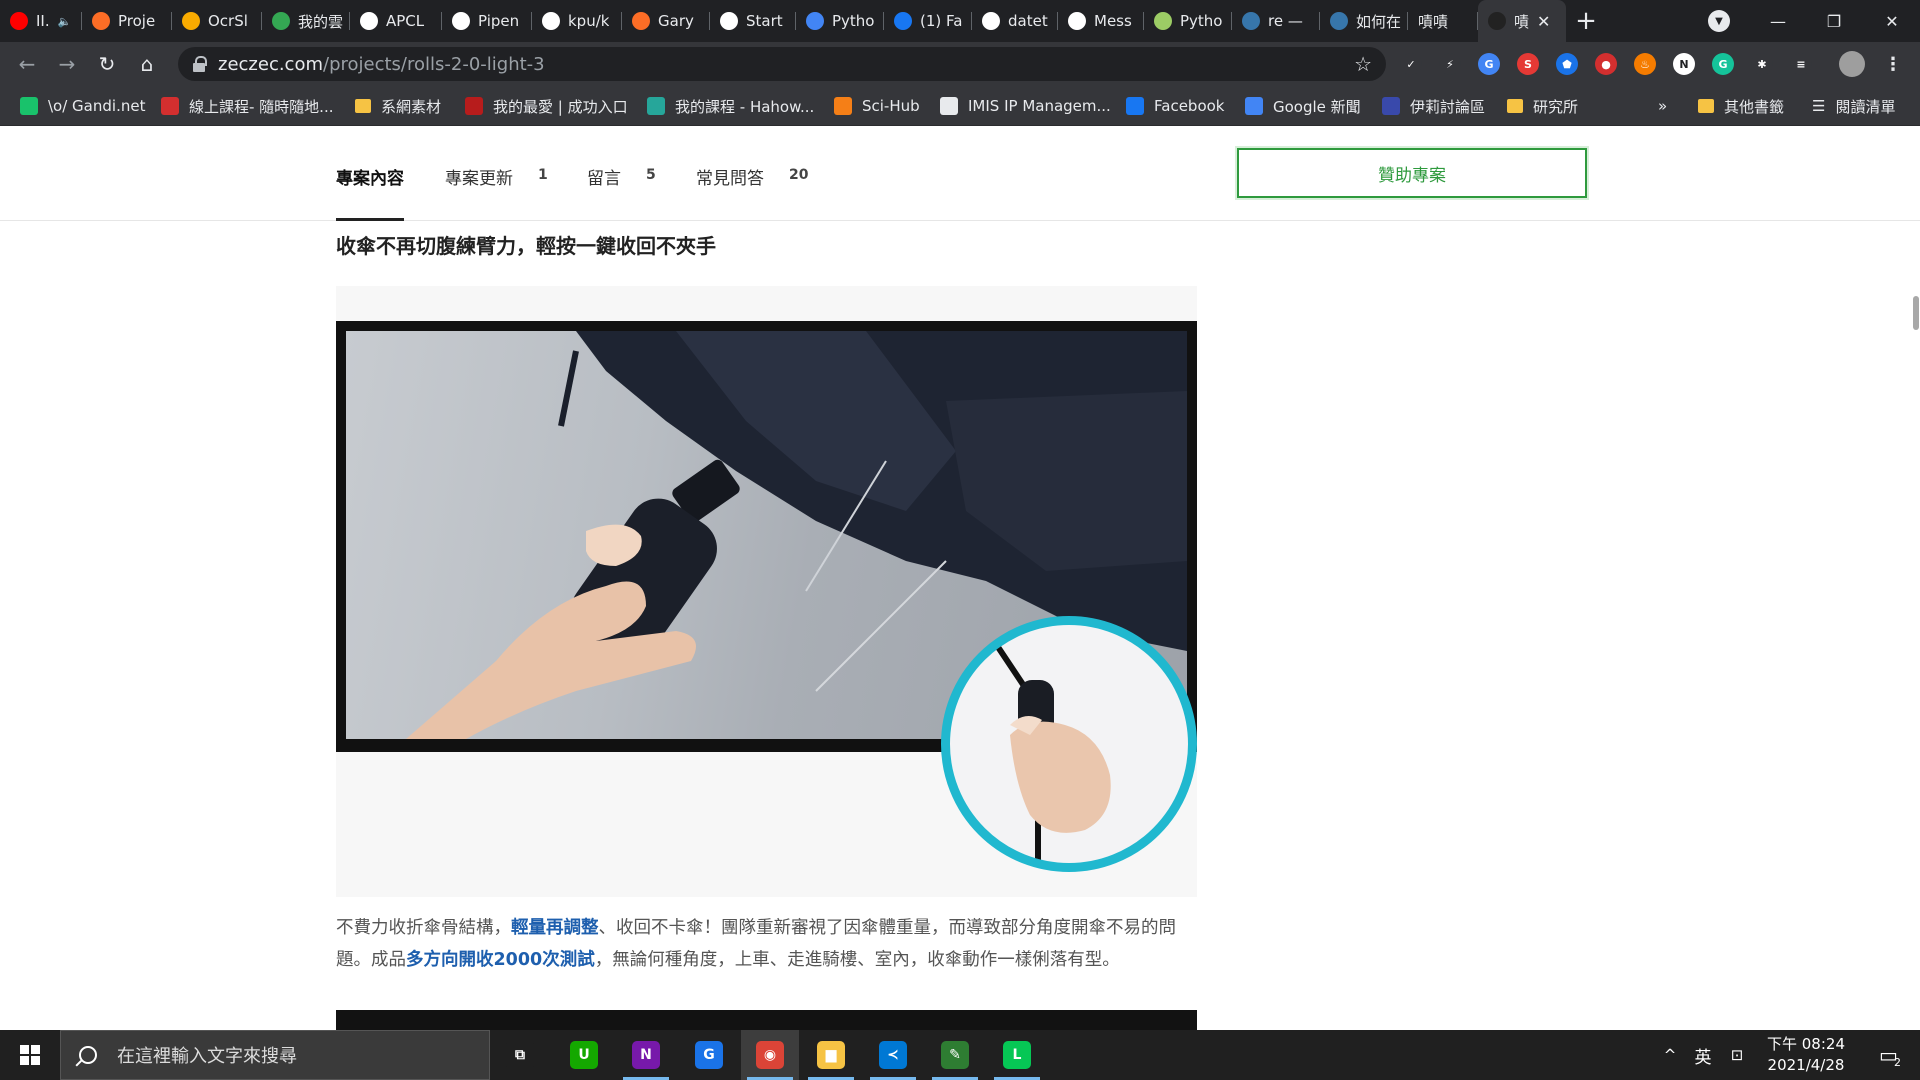  Describe the element at coordinates (928, 21) in the screenshot. I see `browser-tab: (1) Fa` at that location.